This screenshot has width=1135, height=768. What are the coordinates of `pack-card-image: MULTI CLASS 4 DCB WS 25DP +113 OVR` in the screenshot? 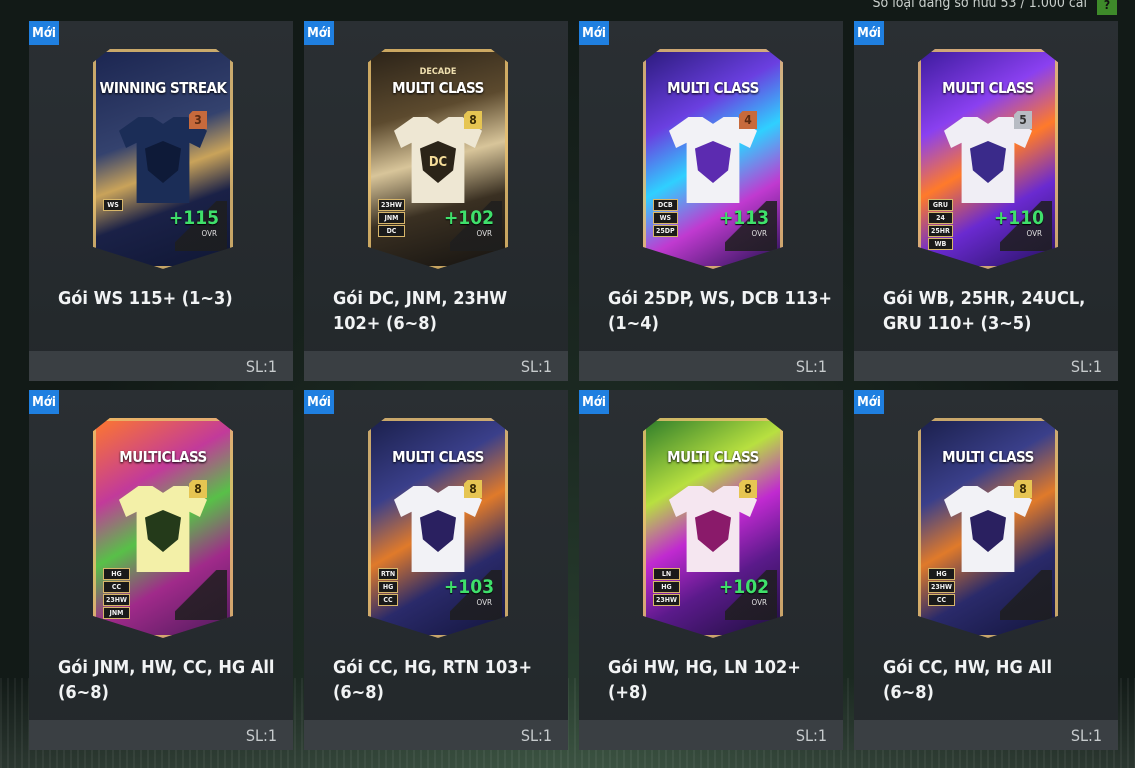 It's located at (713, 159).